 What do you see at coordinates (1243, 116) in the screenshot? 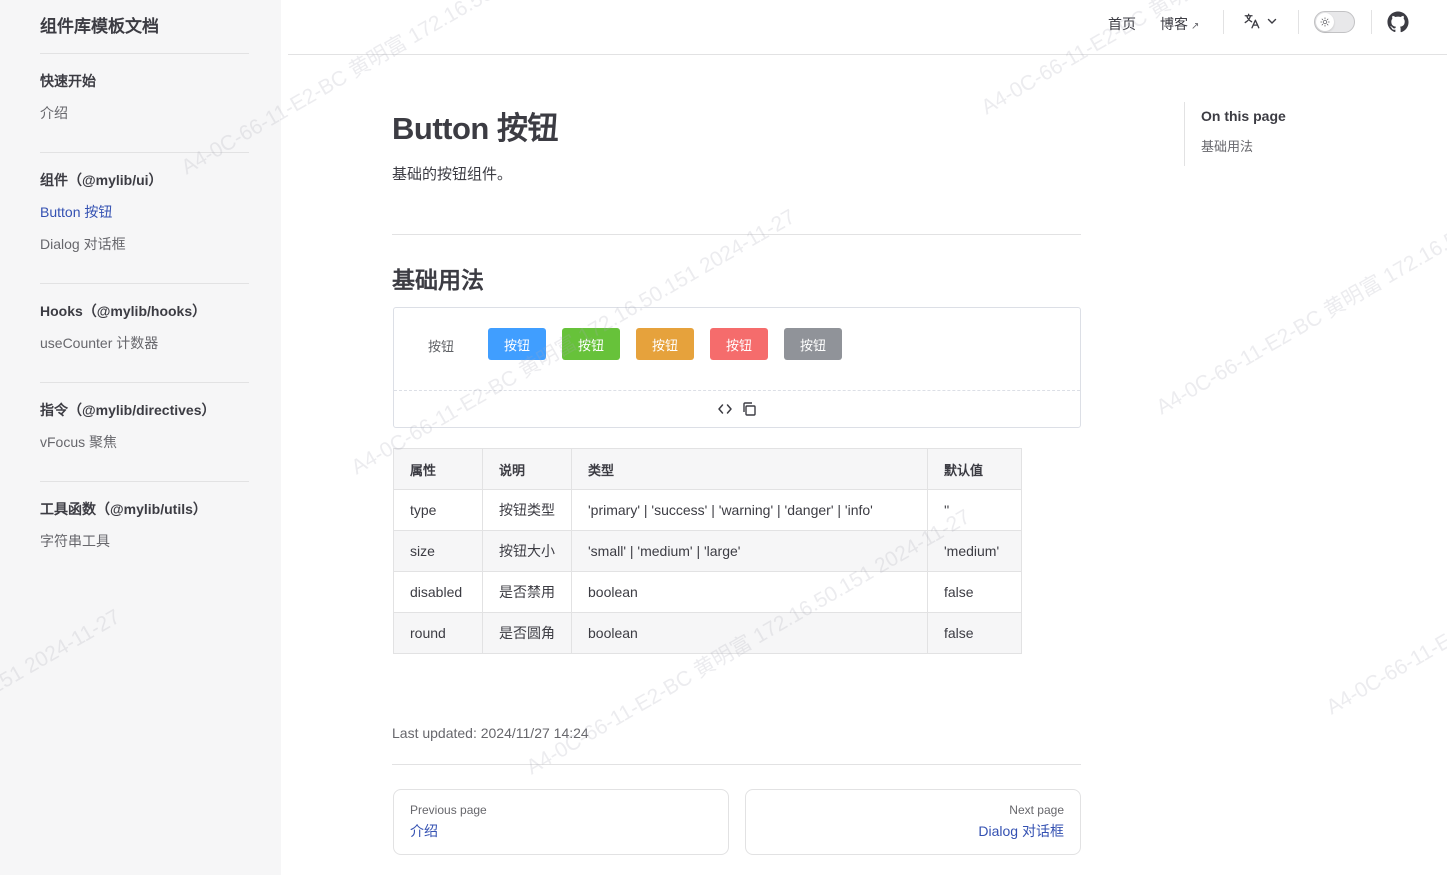
I see `outline-title: On this page` at bounding box center [1243, 116].